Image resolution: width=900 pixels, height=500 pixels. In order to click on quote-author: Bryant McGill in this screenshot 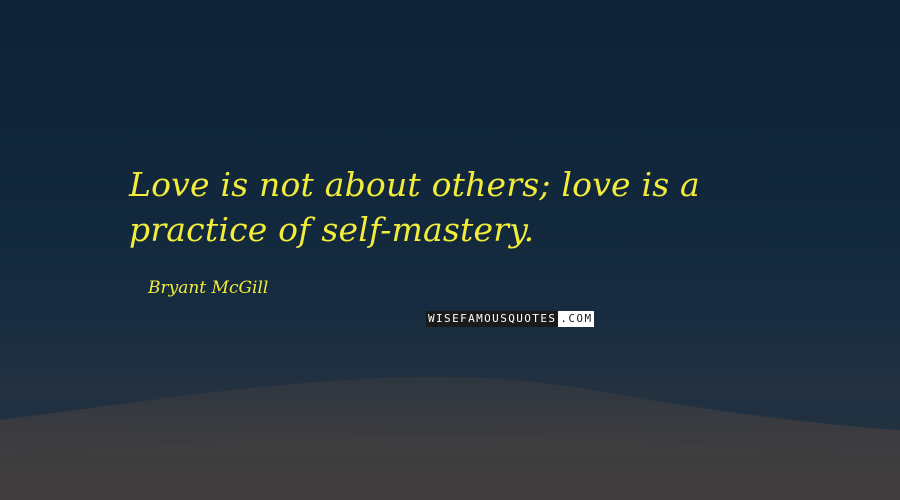, I will do `click(208, 288)`.